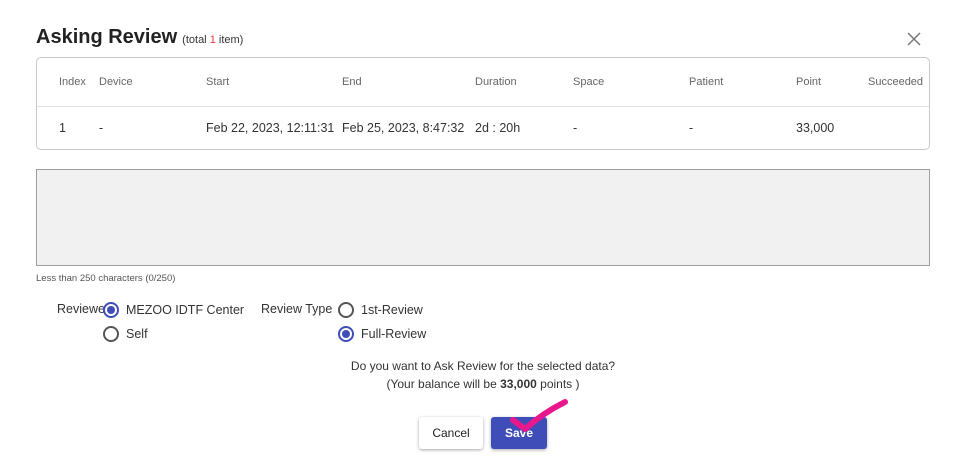 Image resolution: width=966 pixels, height=470 pixels. Describe the element at coordinates (62, 128) in the screenshot. I see `cell-index: 1` at that location.